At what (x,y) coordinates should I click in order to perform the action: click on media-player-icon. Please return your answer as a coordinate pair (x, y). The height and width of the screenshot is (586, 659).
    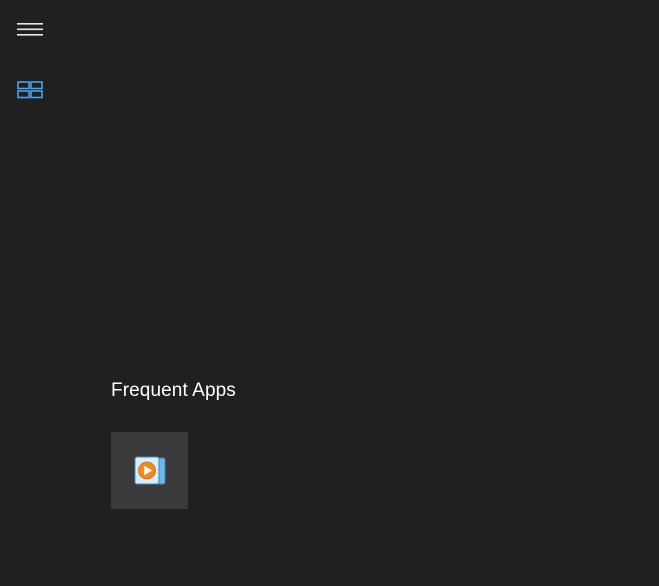
    Looking at the image, I should click on (149, 470).